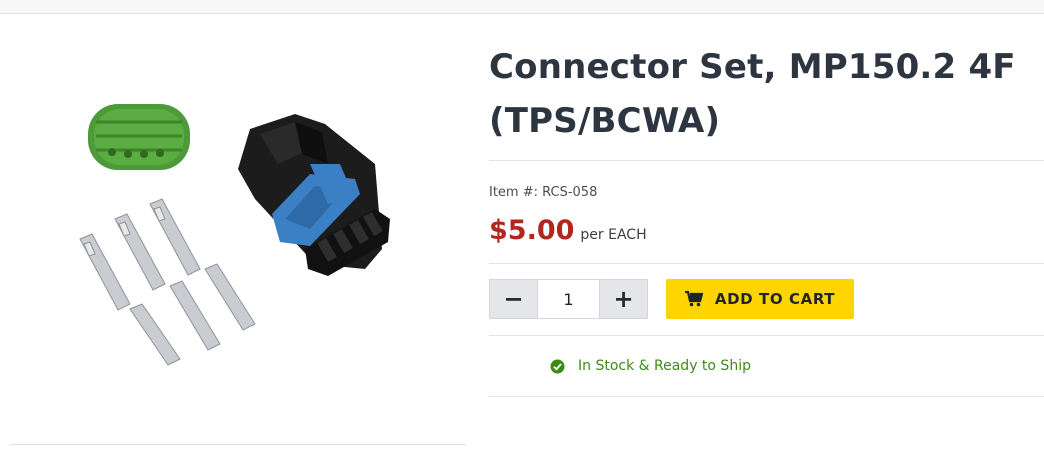  Describe the element at coordinates (532, 230) in the screenshot. I see `price: $5.00` at that location.